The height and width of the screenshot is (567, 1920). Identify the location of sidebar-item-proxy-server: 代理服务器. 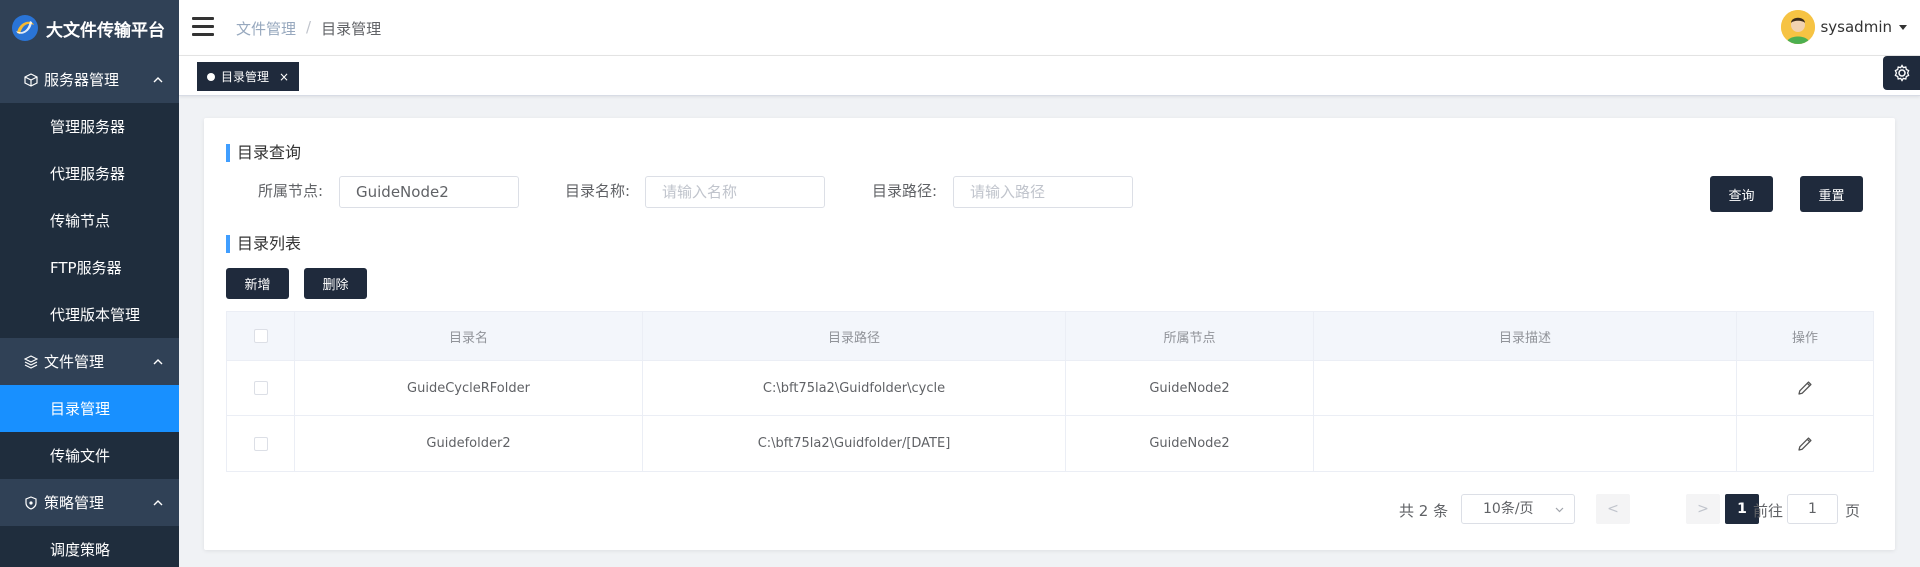
(89, 173).